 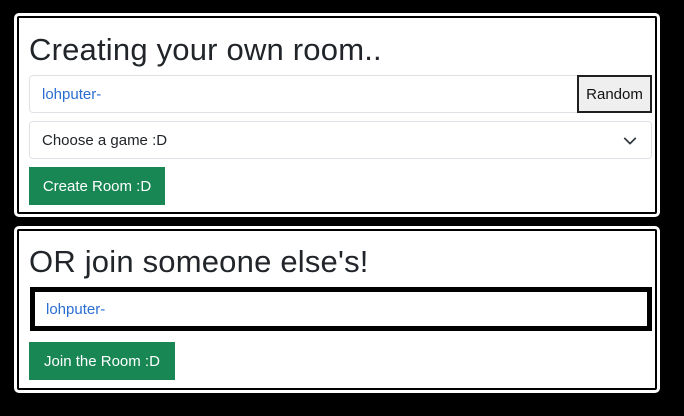 I want to click on random-button: Random, so click(x=614, y=94).